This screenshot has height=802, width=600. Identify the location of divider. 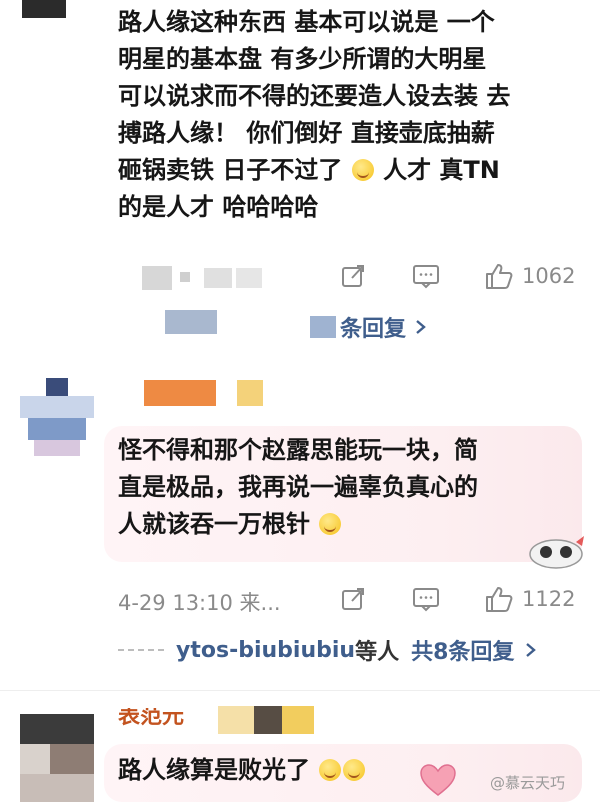
(300, 690).